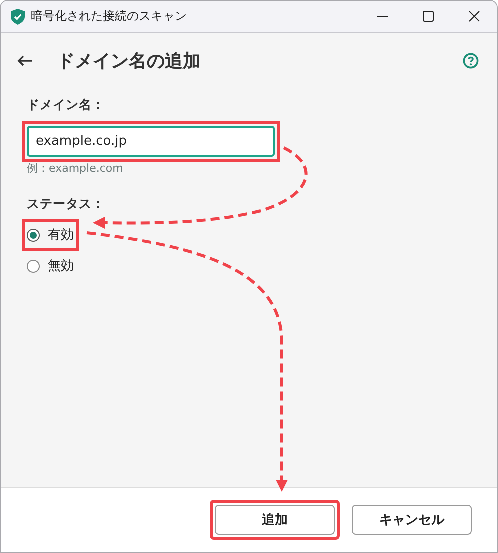 The height and width of the screenshot is (553, 498). What do you see at coordinates (18, 16) in the screenshot?
I see `shield-icon` at bounding box center [18, 16].